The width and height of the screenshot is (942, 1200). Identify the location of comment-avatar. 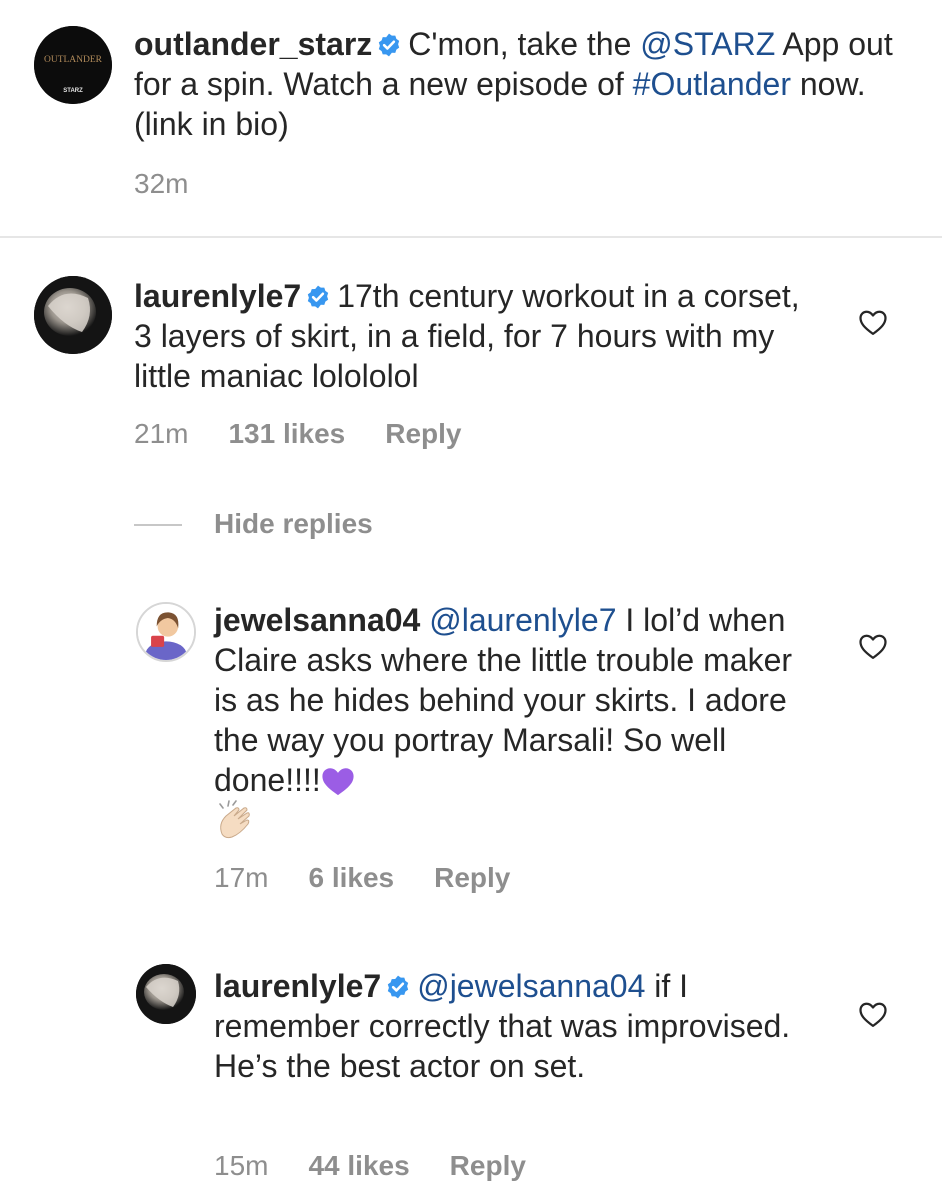
(73, 315).